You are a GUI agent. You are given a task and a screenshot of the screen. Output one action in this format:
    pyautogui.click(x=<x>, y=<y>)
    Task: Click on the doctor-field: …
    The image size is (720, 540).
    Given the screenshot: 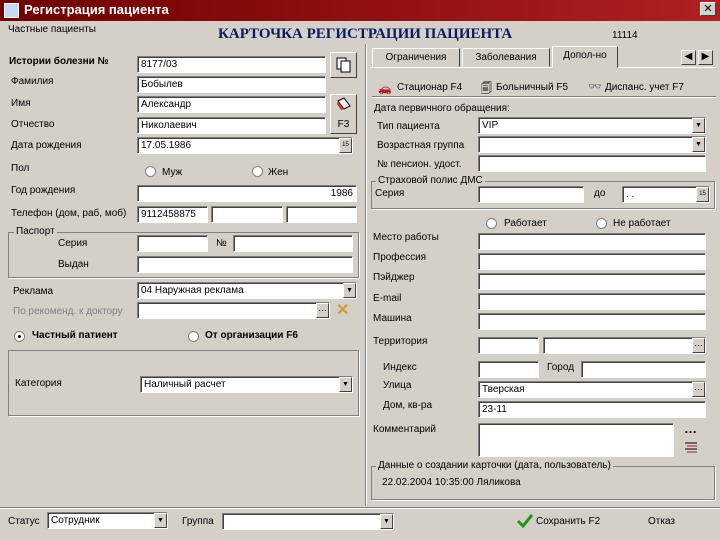 What is the action you would take?
    pyautogui.click(x=233, y=310)
    